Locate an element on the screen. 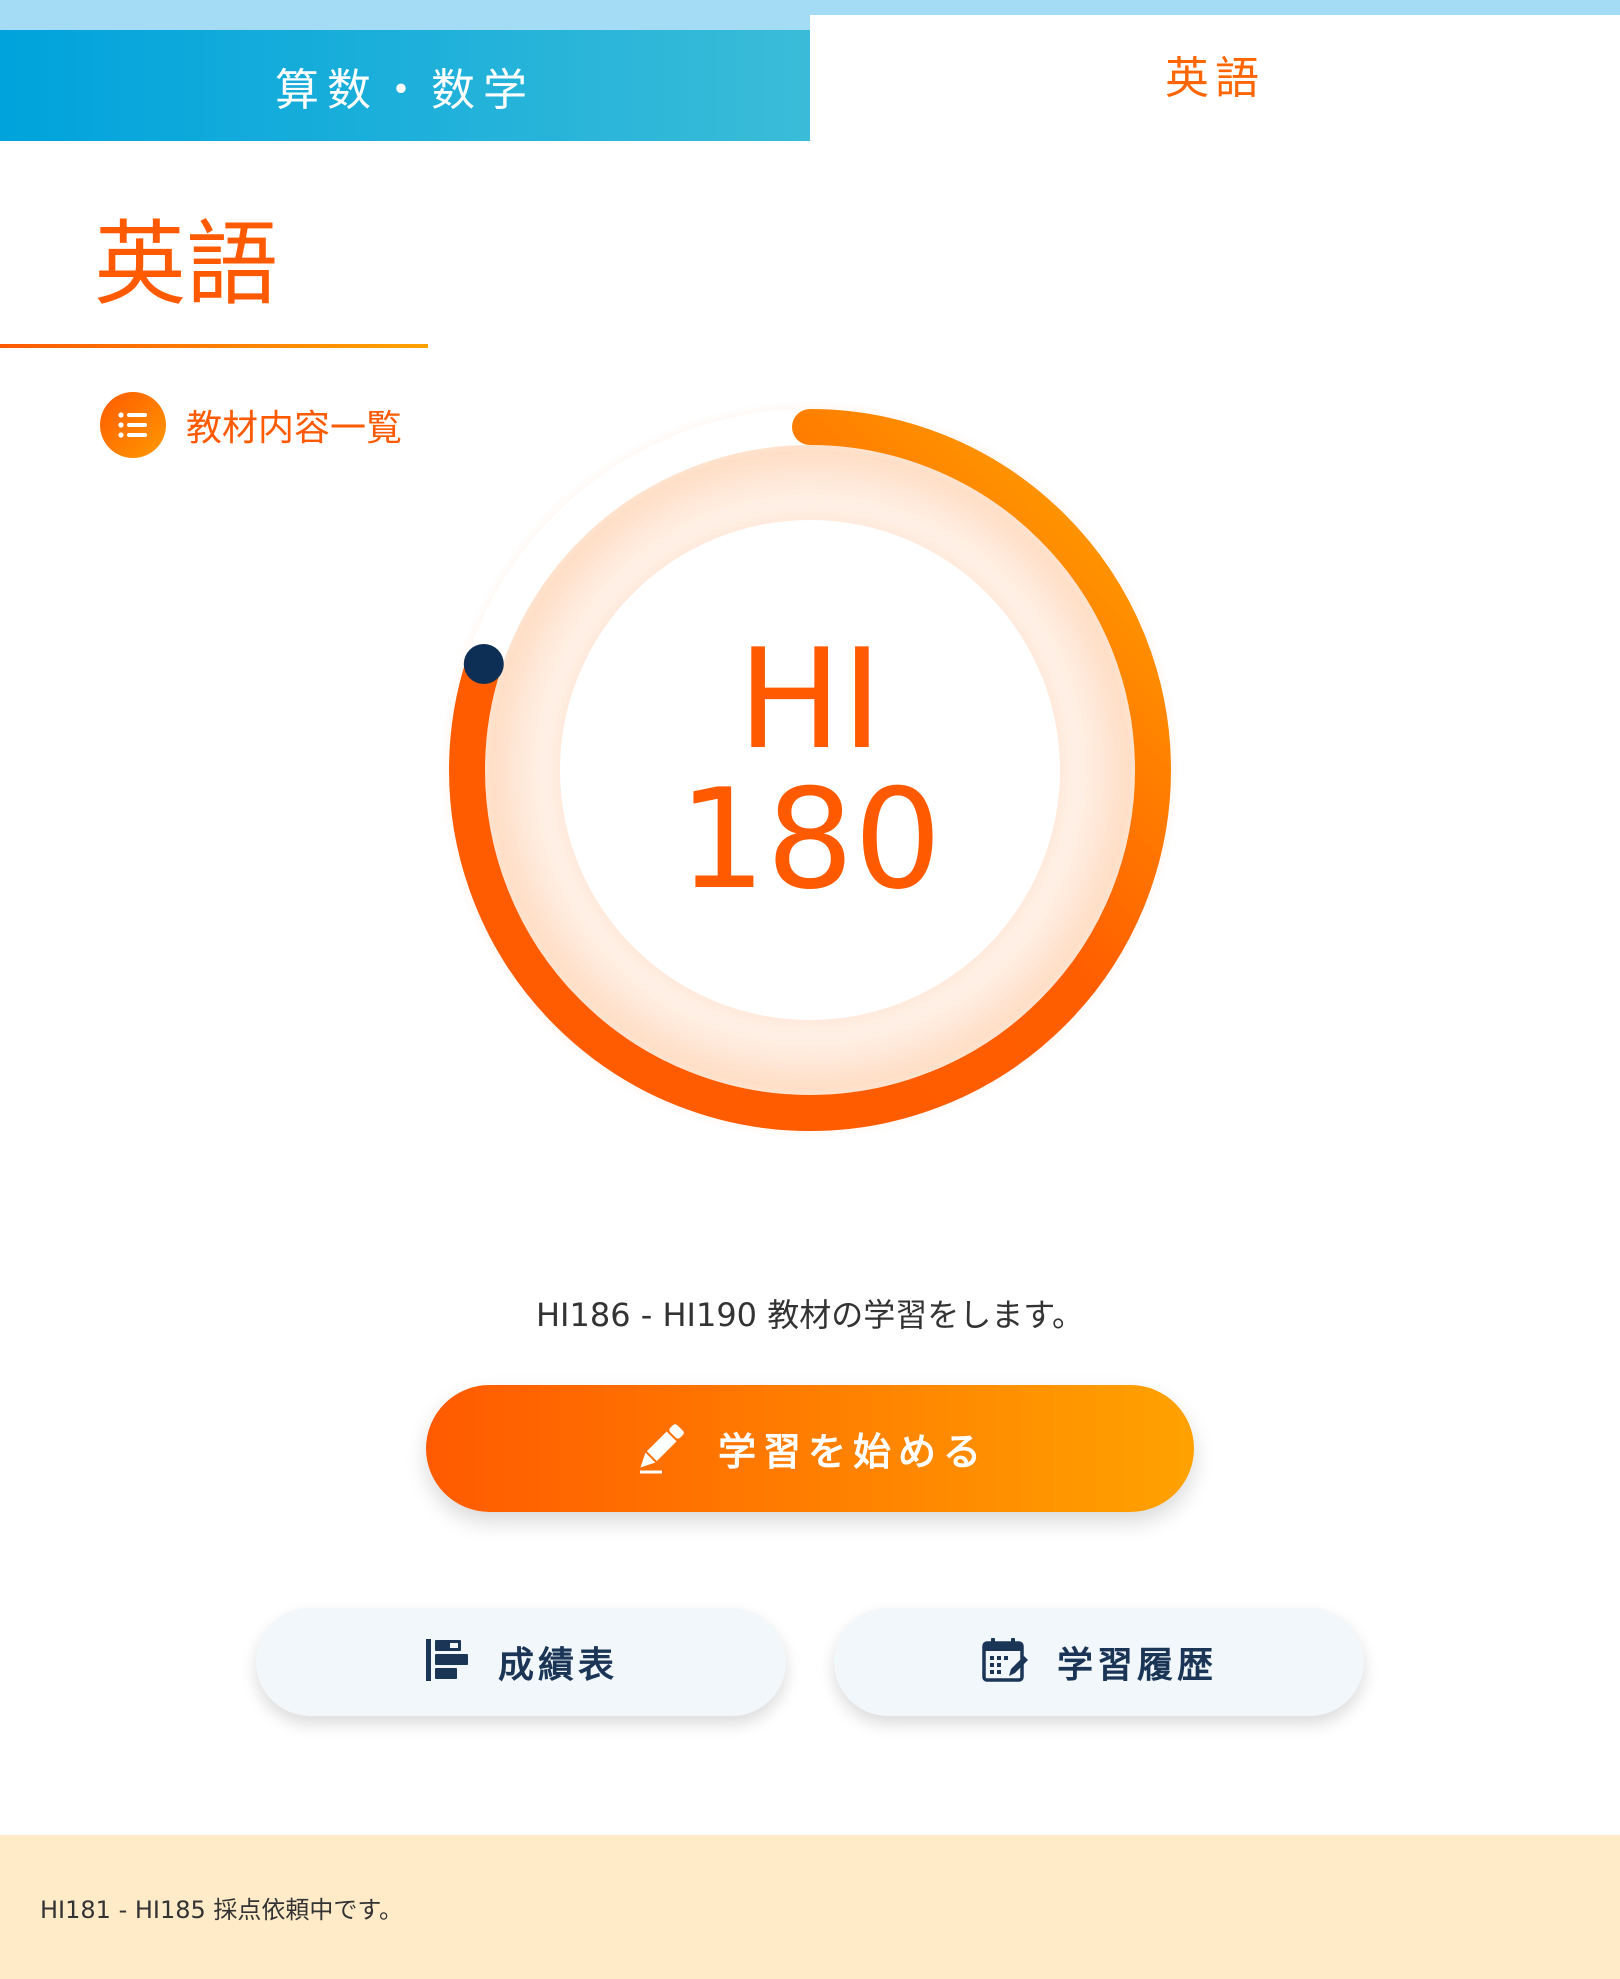 The image size is (1620, 1979). title-underline is located at coordinates (214, 346).